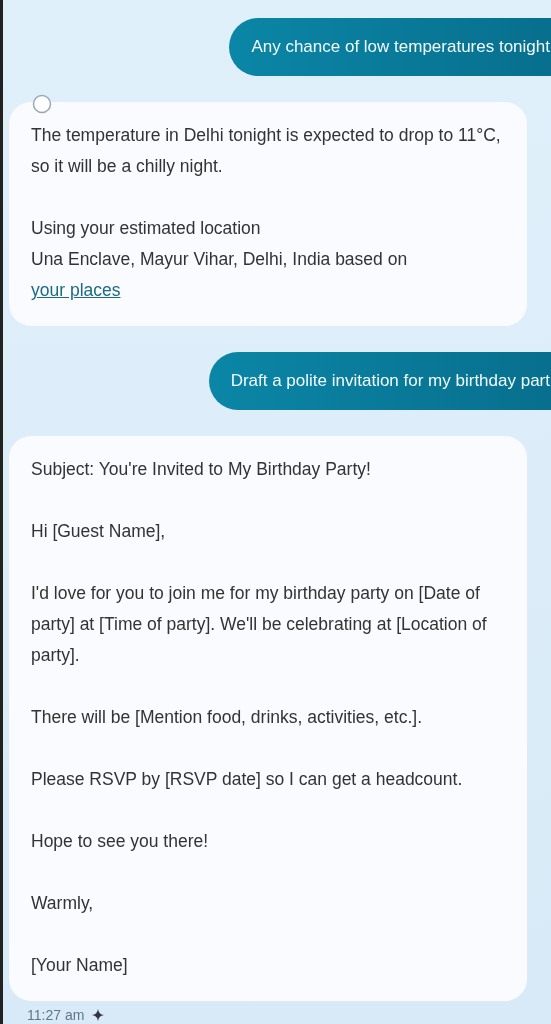 This screenshot has height=1024, width=551. I want to click on message-paragraph: Using your estimated location Una Enclave, Mayur Vihar, Delhi, India based on your places, so click(220, 259).